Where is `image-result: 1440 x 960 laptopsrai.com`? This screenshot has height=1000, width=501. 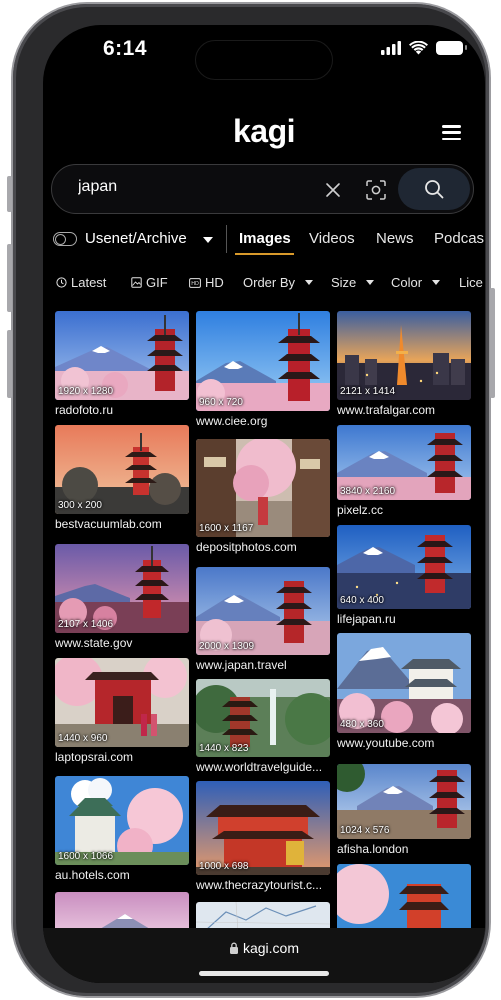 image-result: 1440 x 960 laptopsrai.com is located at coordinates (122, 711).